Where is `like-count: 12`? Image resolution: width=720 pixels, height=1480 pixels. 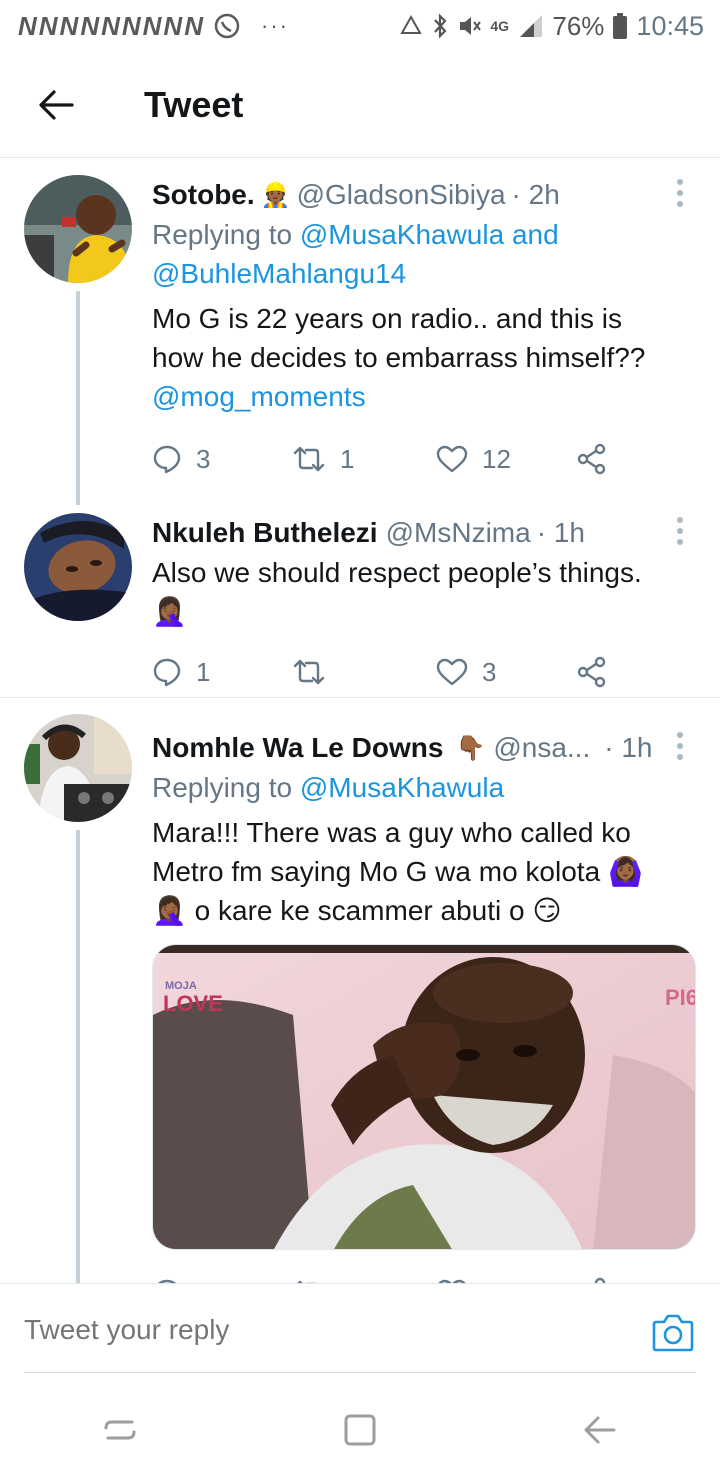 like-count: 12 is located at coordinates (496, 458).